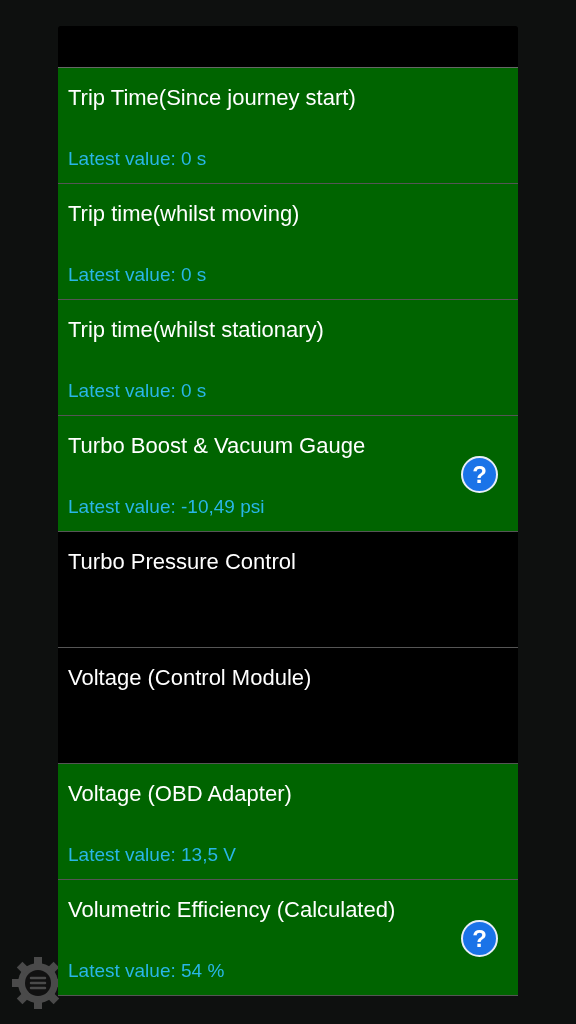  I want to click on sensor-list-item: Trip time(whilst moving) Latest value: 0 s, so click(288, 242).